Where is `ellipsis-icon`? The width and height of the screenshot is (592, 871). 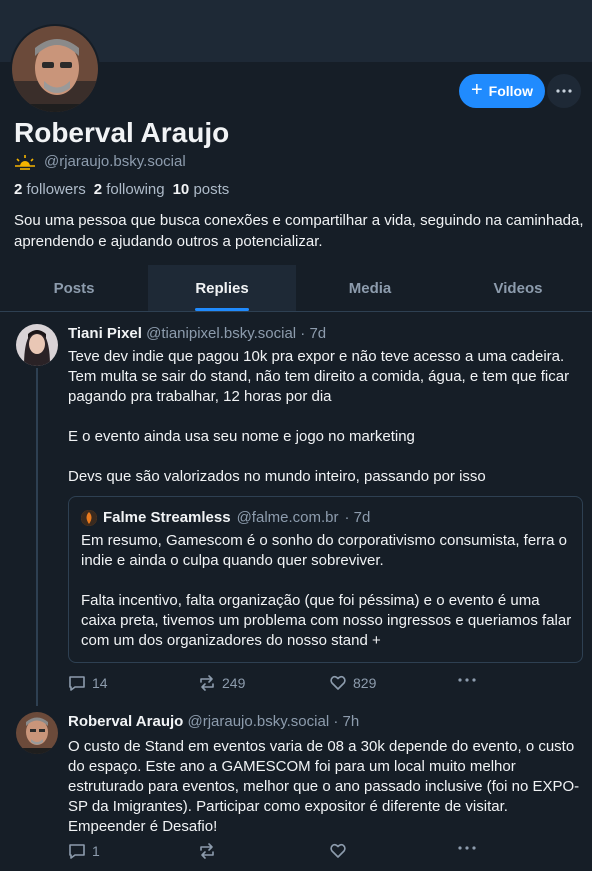
ellipsis-icon is located at coordinates (564, 91).